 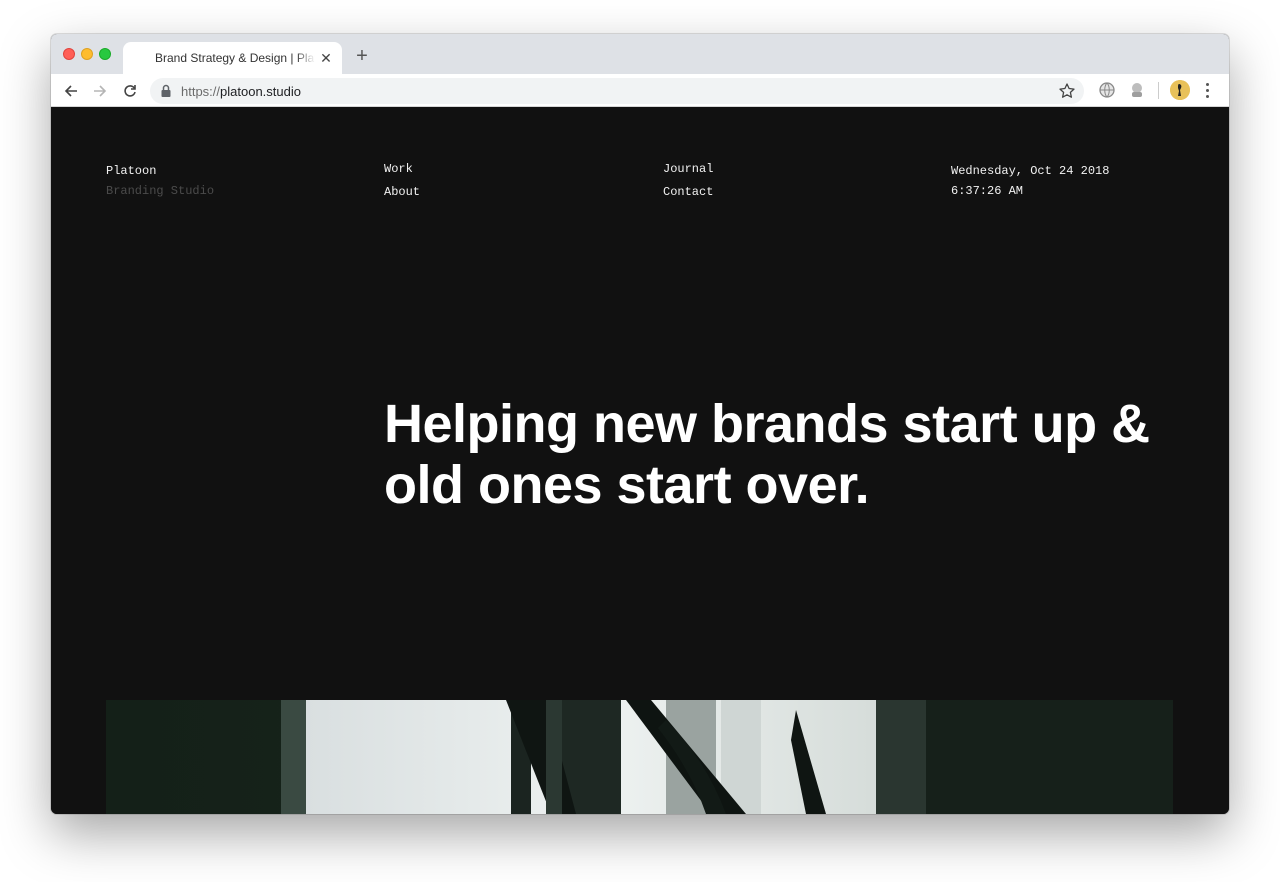 What do you see at coordinates (1207, 90) in the screenshot?
I see `kebab-menu-icon` at bounding box center [1207, 90].